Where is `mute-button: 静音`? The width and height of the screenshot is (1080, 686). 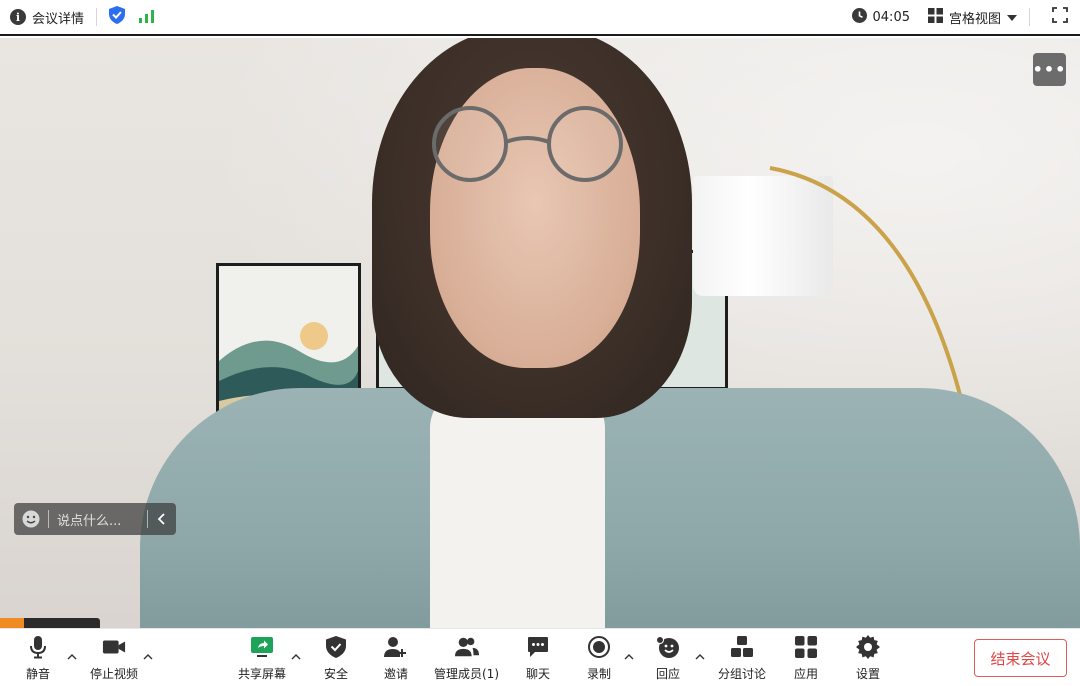
mute-button: 静音 is located at coordinates (38, 658).